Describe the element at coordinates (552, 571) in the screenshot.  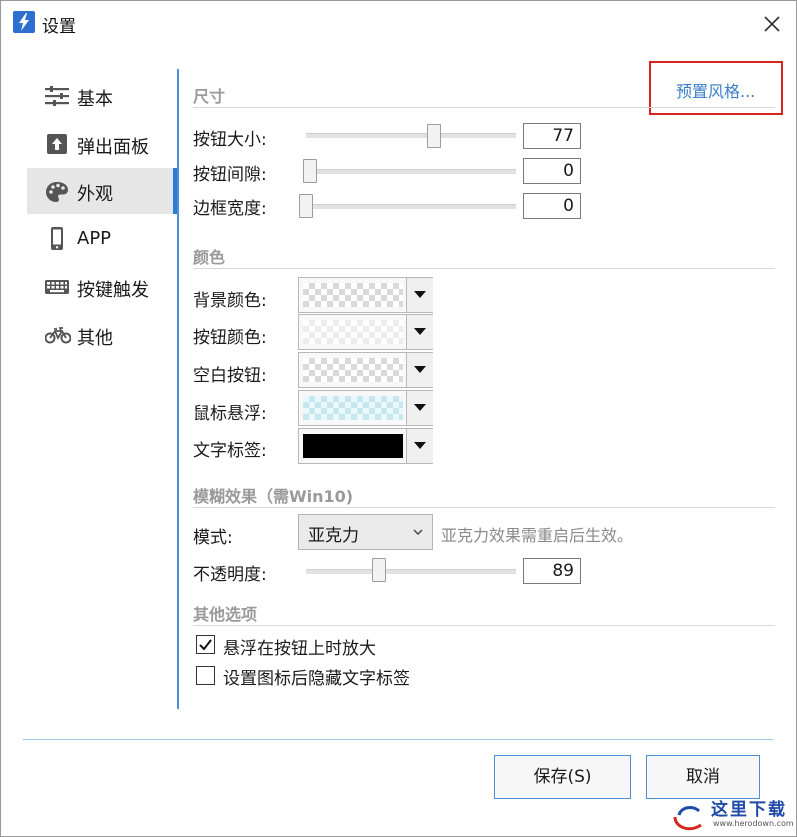
I see `opacity-input: 89` at that location.